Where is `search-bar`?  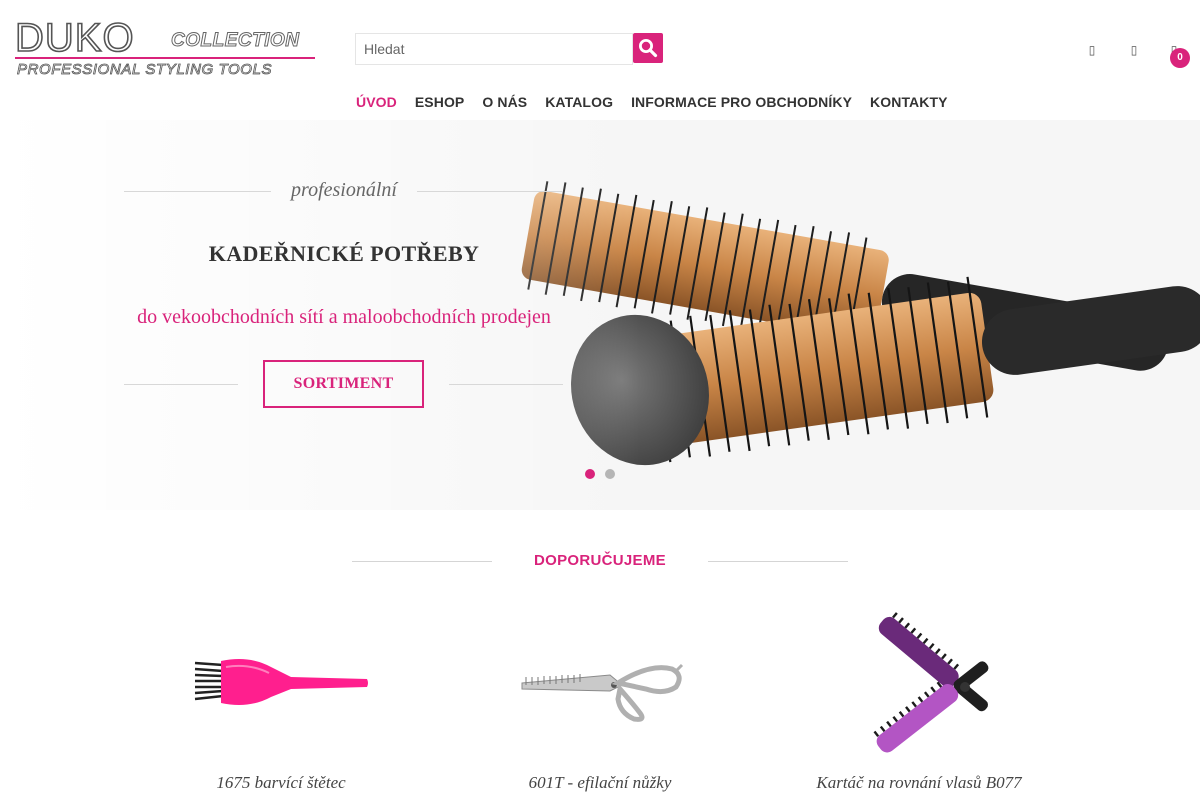 search-bar is located at coordinates (509, 49).